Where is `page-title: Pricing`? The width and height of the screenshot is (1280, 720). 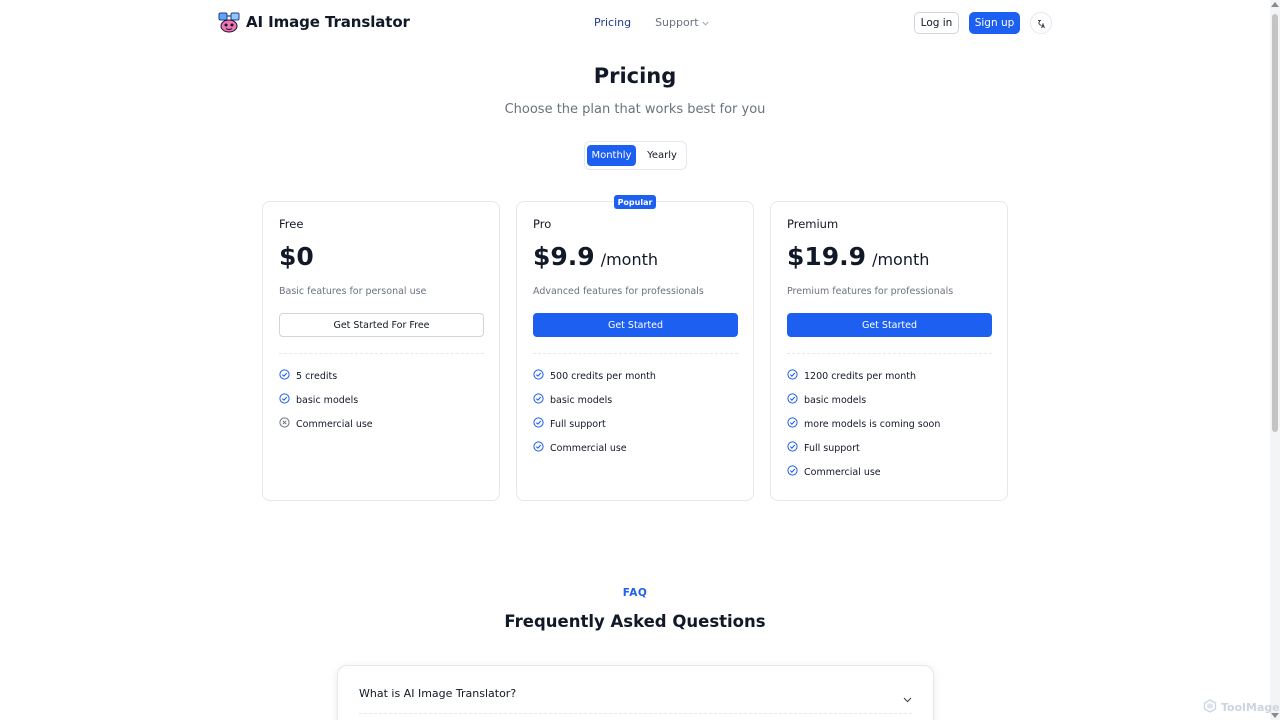 page-title: Pricing is located at coordinates (635, 76).